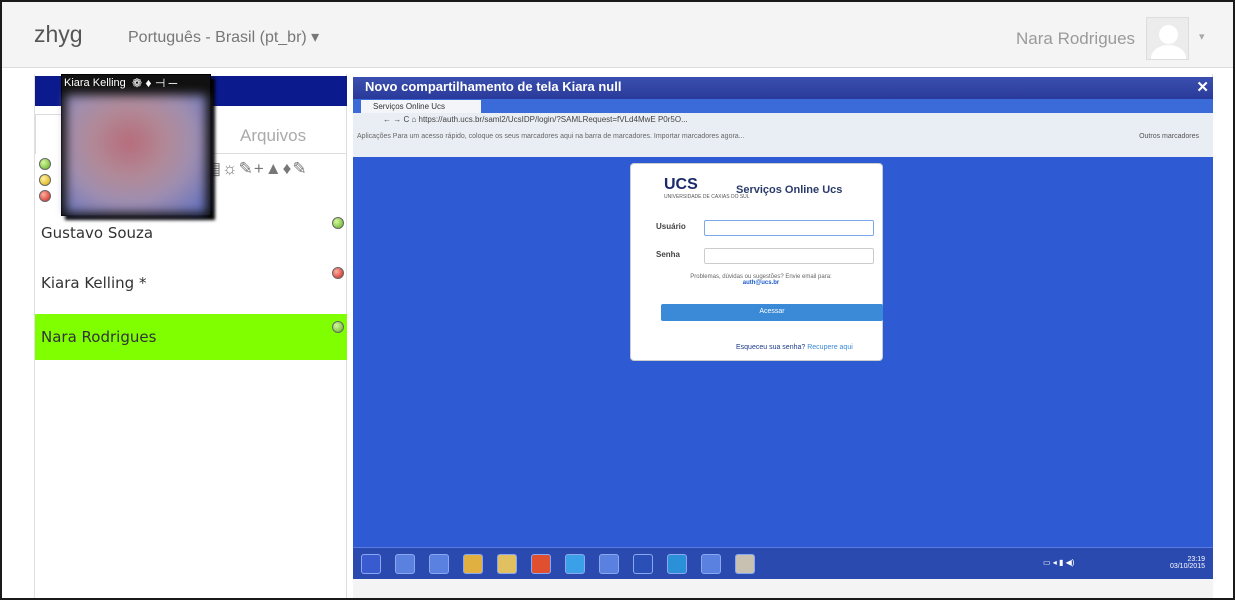 This screenshot has height=600, width=1235. Describe the element at coordinates (223, 37) in the screenshot. I see `language-selector: Português - Brasil (pt_br) ▾` at that location.